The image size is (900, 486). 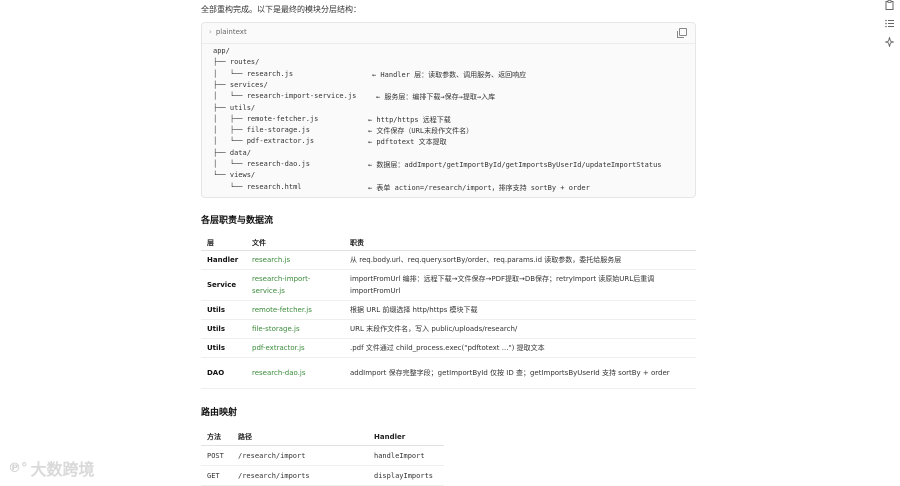 What do you see at coordinates (234, 107) in the screenshot?
I see `code-line: ├── utils/` at bounding box center [234, 107].